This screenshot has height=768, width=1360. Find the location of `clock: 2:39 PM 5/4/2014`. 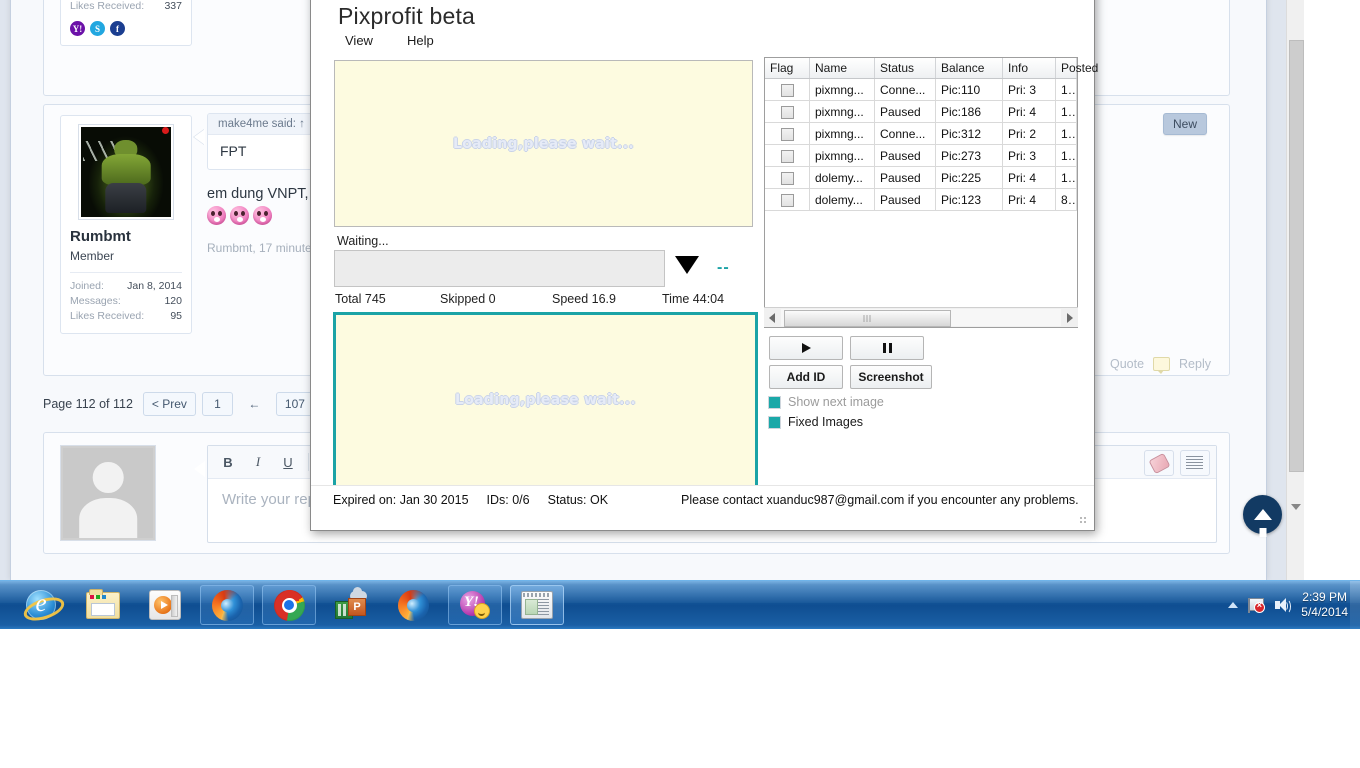

clock: 2:39 PM 5/4/2014 is located at coordinates (1324, 605).